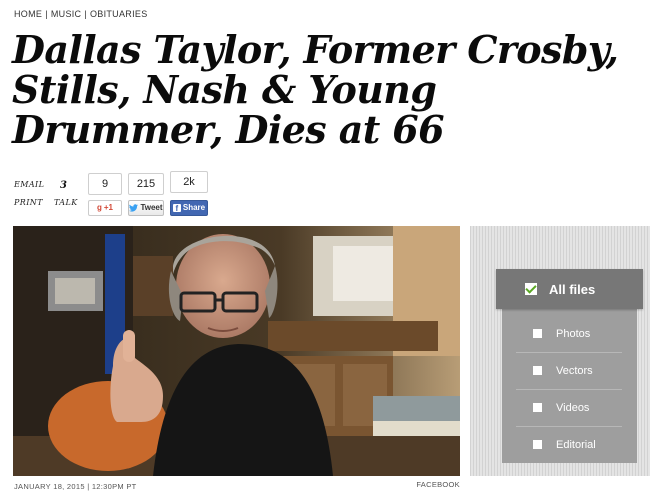 The image size is (650, 501). I want to click on filter-option-vectors: Vectors, so click(569, 371).